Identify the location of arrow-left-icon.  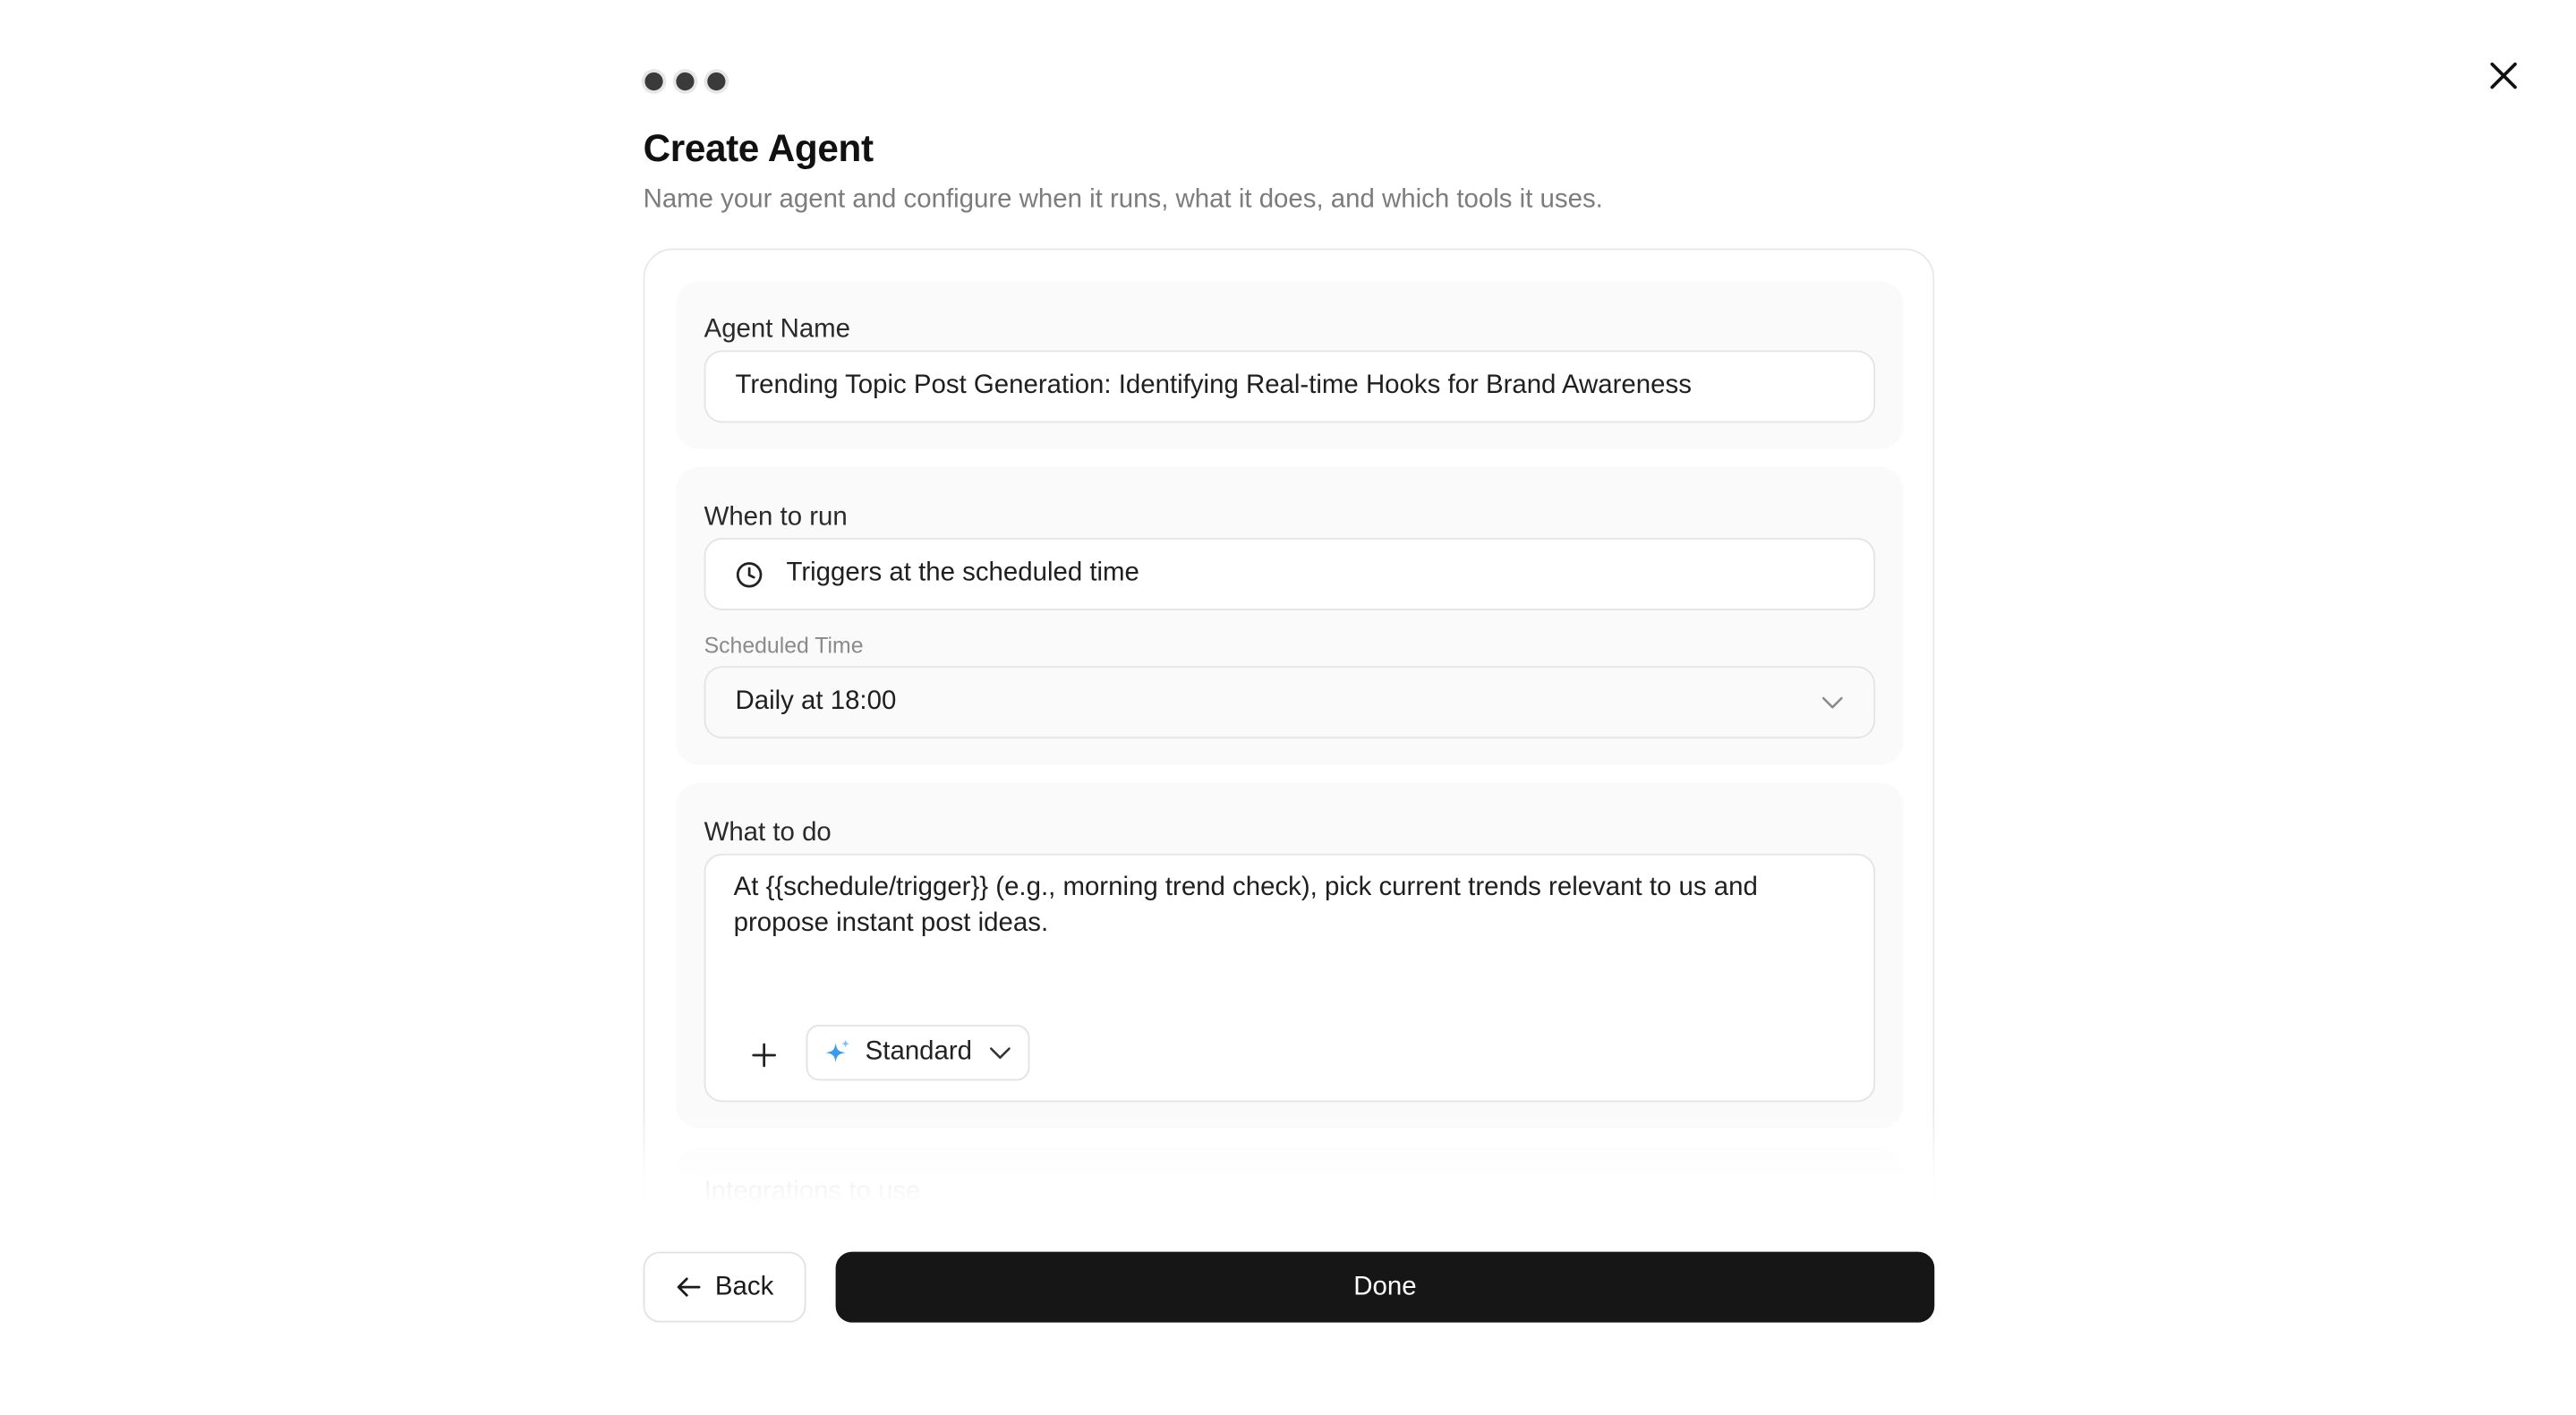
(688, 1287).